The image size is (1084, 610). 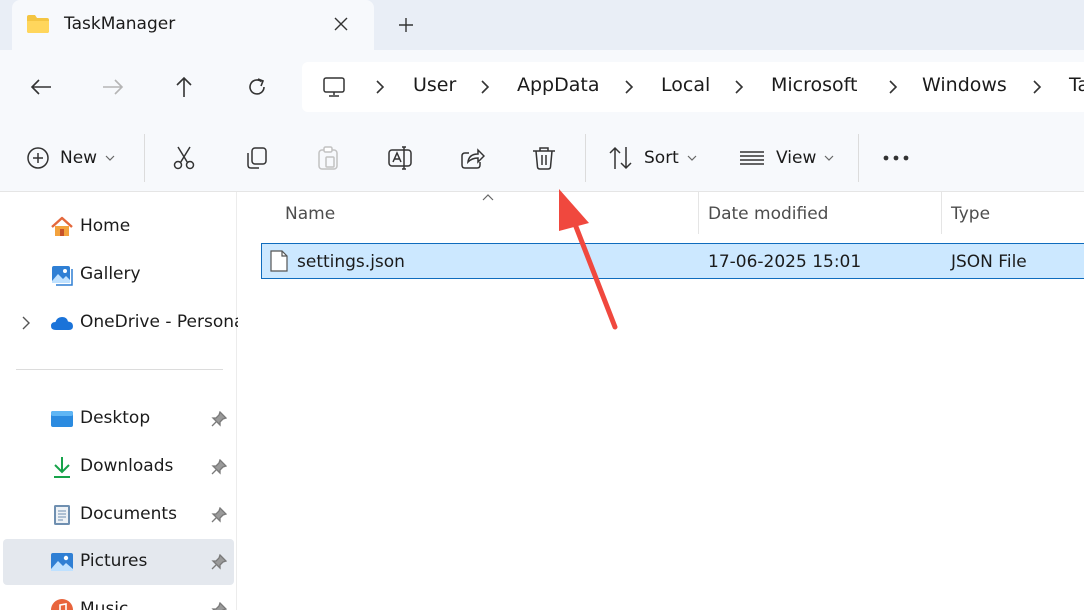 I want to click on pictures-icon, so click(x=62, y=562).